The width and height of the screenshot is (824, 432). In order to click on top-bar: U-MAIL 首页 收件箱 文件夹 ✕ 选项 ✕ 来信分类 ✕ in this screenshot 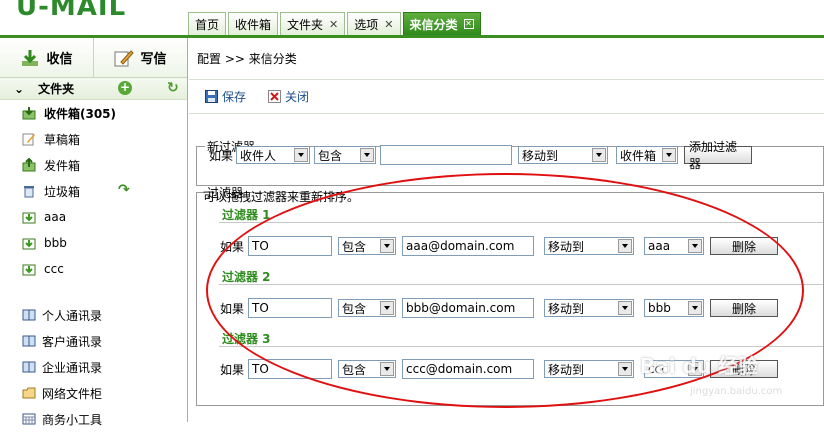, I will do `click(412, 18)`.